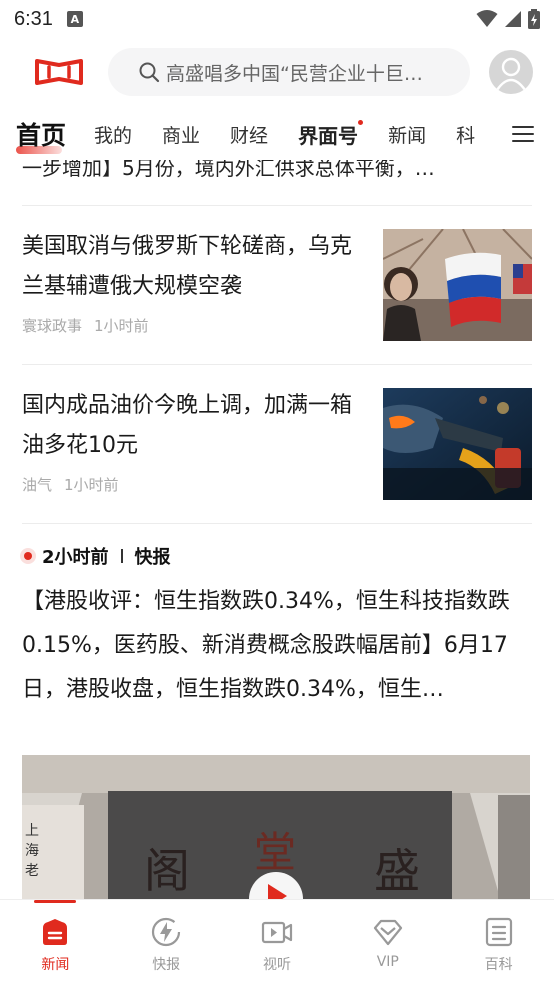 This screenshot has width=554, height=984. What do you see at coordinates (32, 851) in the screenshot?
I see `sign-char: 海` at bounding box center [32, 851].